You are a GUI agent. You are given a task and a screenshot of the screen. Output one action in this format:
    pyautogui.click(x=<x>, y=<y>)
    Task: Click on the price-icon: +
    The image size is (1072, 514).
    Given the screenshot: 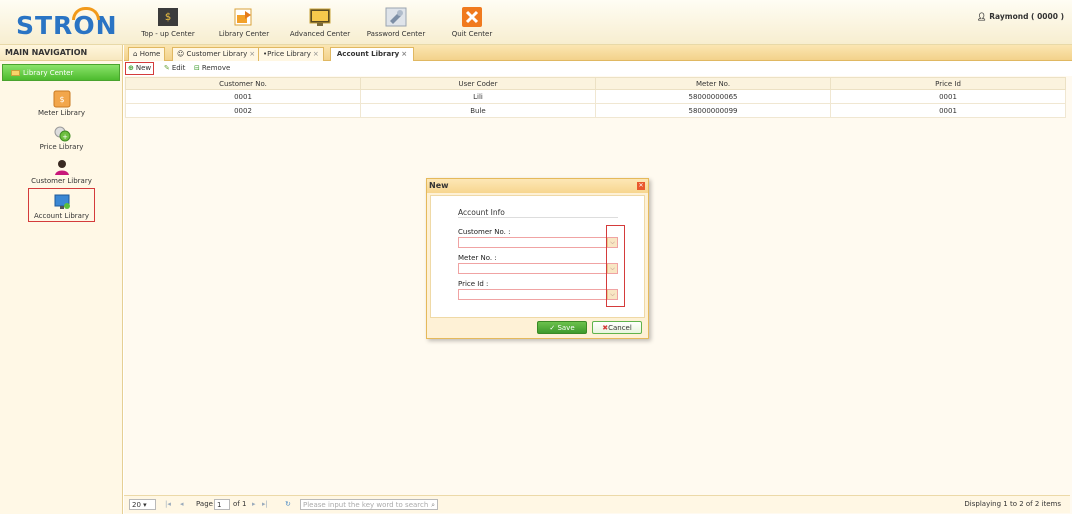 What is the action you would take?
    pyautogui.click(x=62, y=133)
    